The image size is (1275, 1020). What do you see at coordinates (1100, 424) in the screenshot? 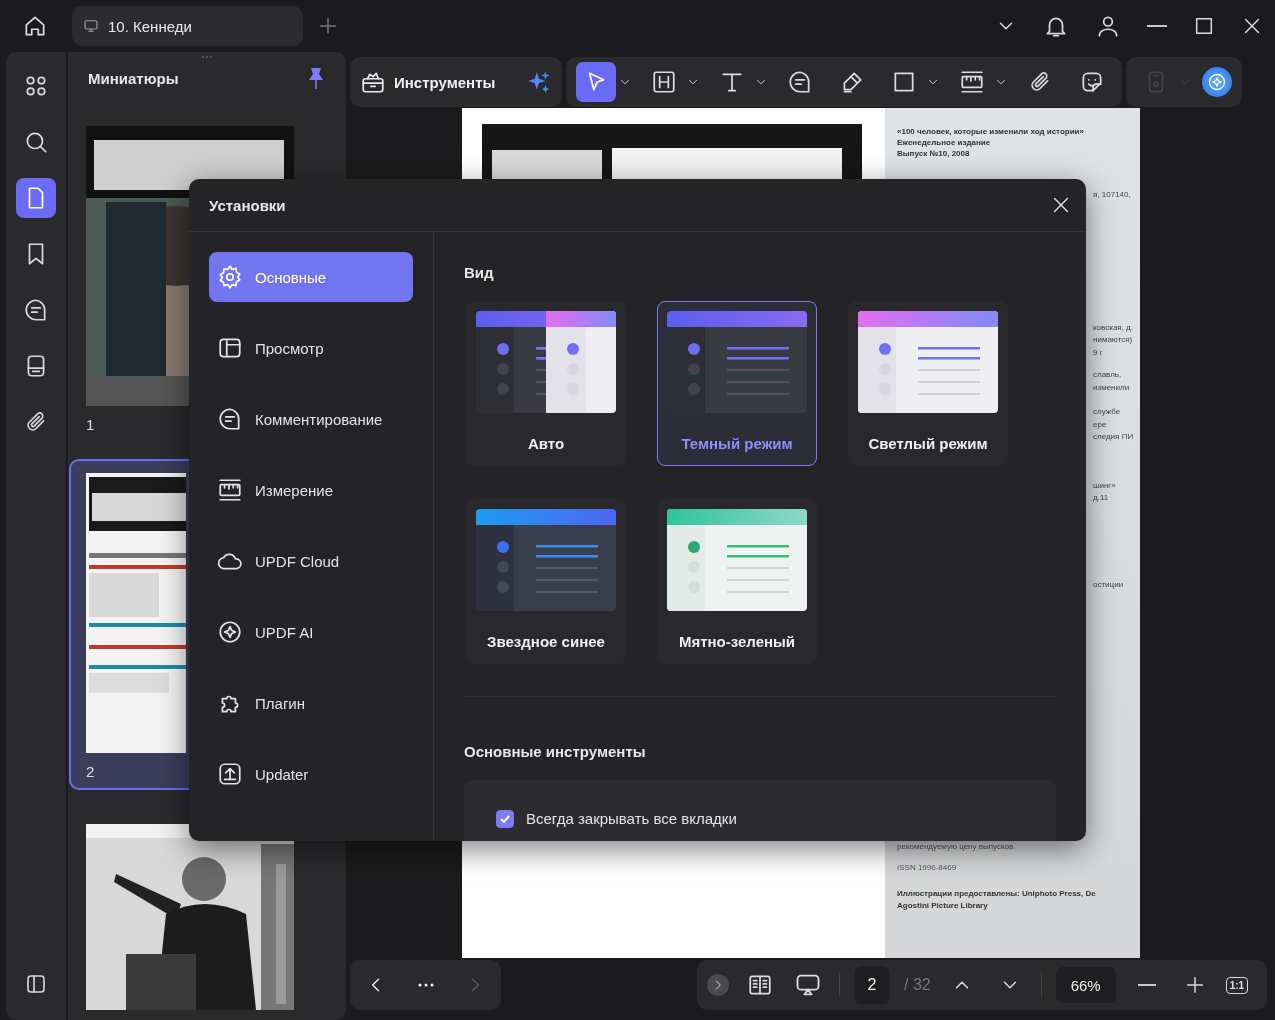
I see `document-text: ере` at bounding box center [1100, 424].